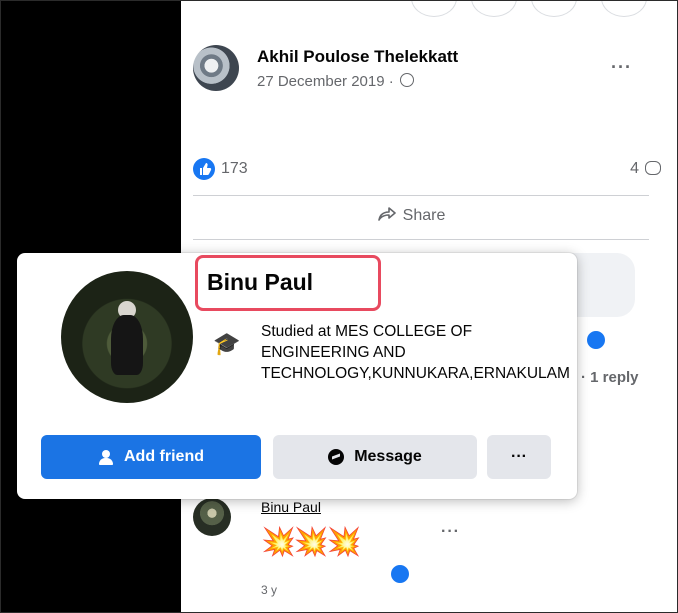  Describe the element at coordinates (634, 169) in the screenshot. I see `comment-count: 4` at that location.